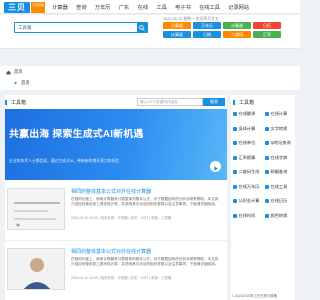  I want to click on sidebar-item: 身体计算, so click(248, 129).